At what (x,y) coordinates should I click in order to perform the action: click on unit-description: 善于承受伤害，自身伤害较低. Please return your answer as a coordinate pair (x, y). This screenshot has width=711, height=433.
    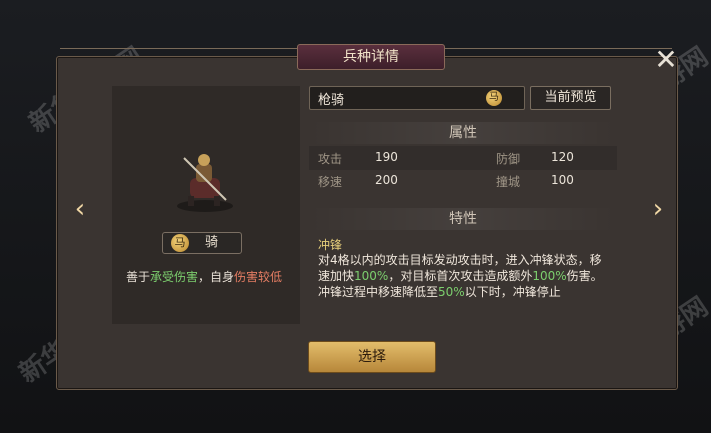
    Looking at the image, I should click on (211, 276).